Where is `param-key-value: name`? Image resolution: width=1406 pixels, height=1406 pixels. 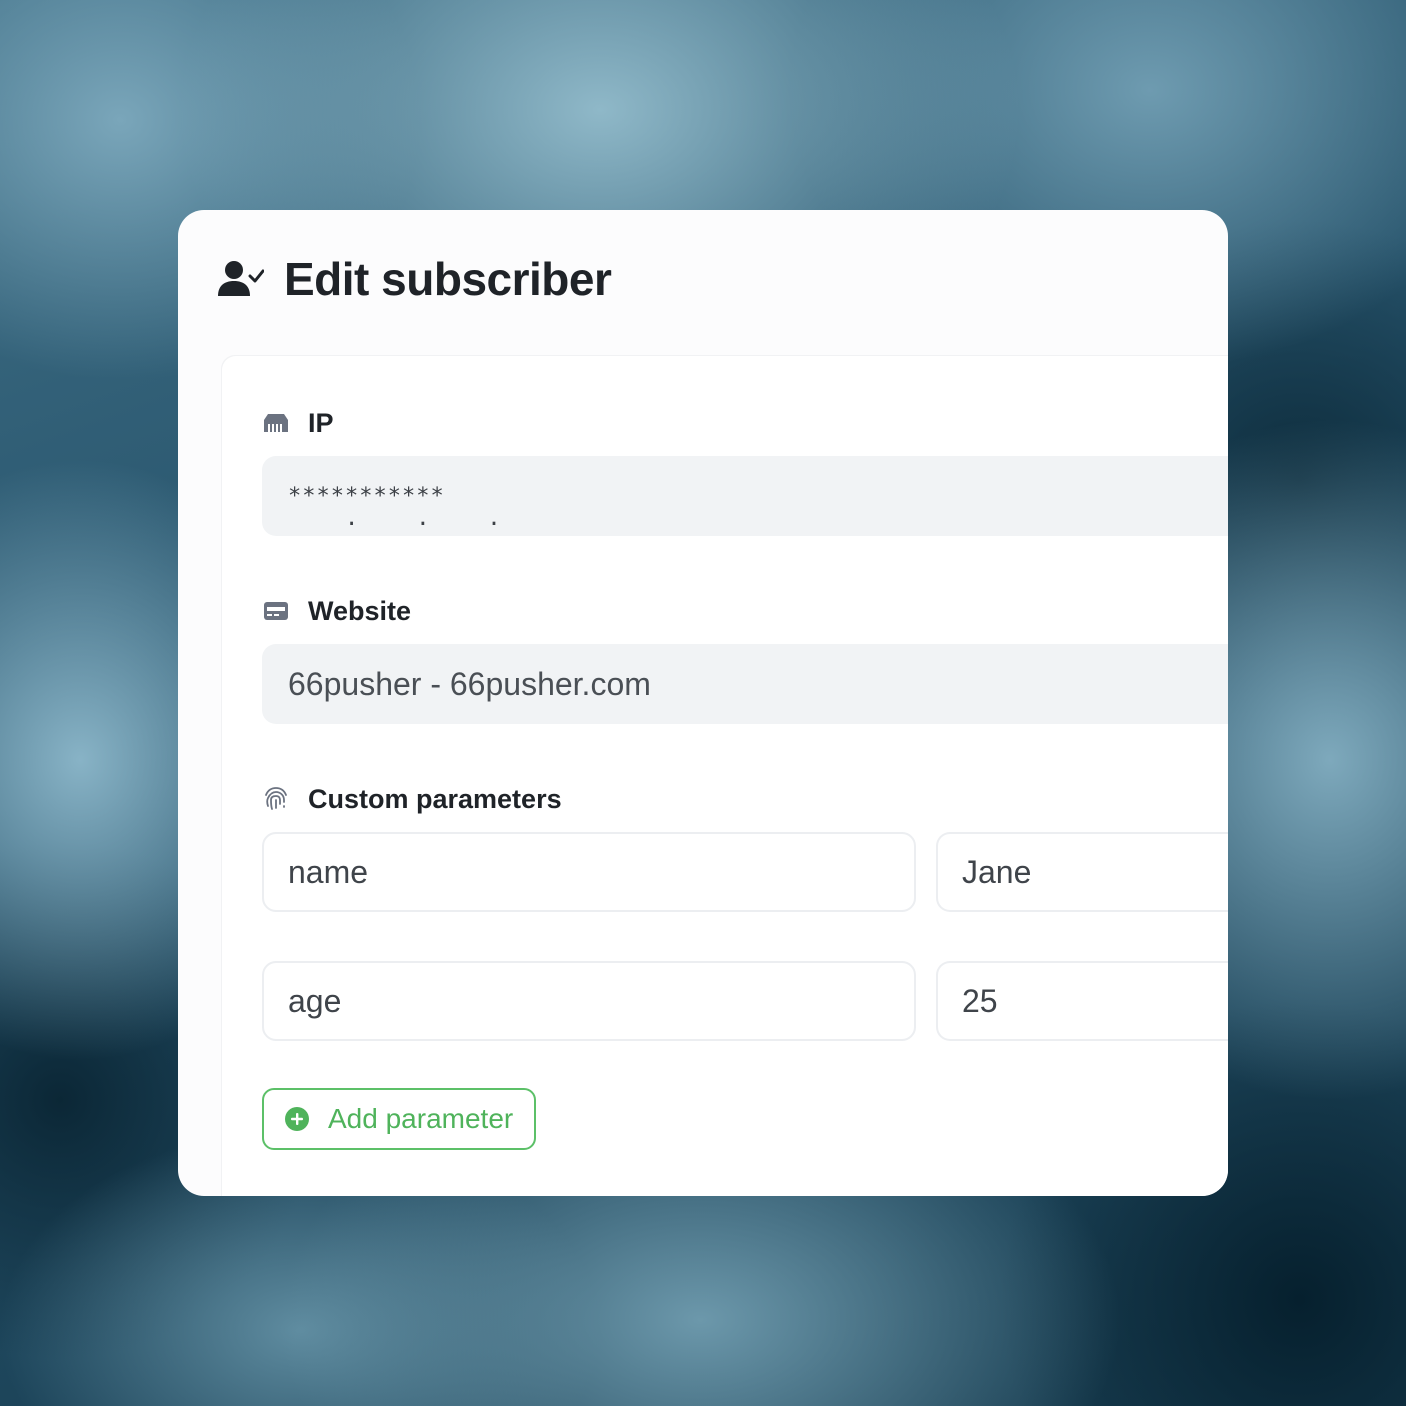 param-key-value: name is located at coordinates (328, 871).